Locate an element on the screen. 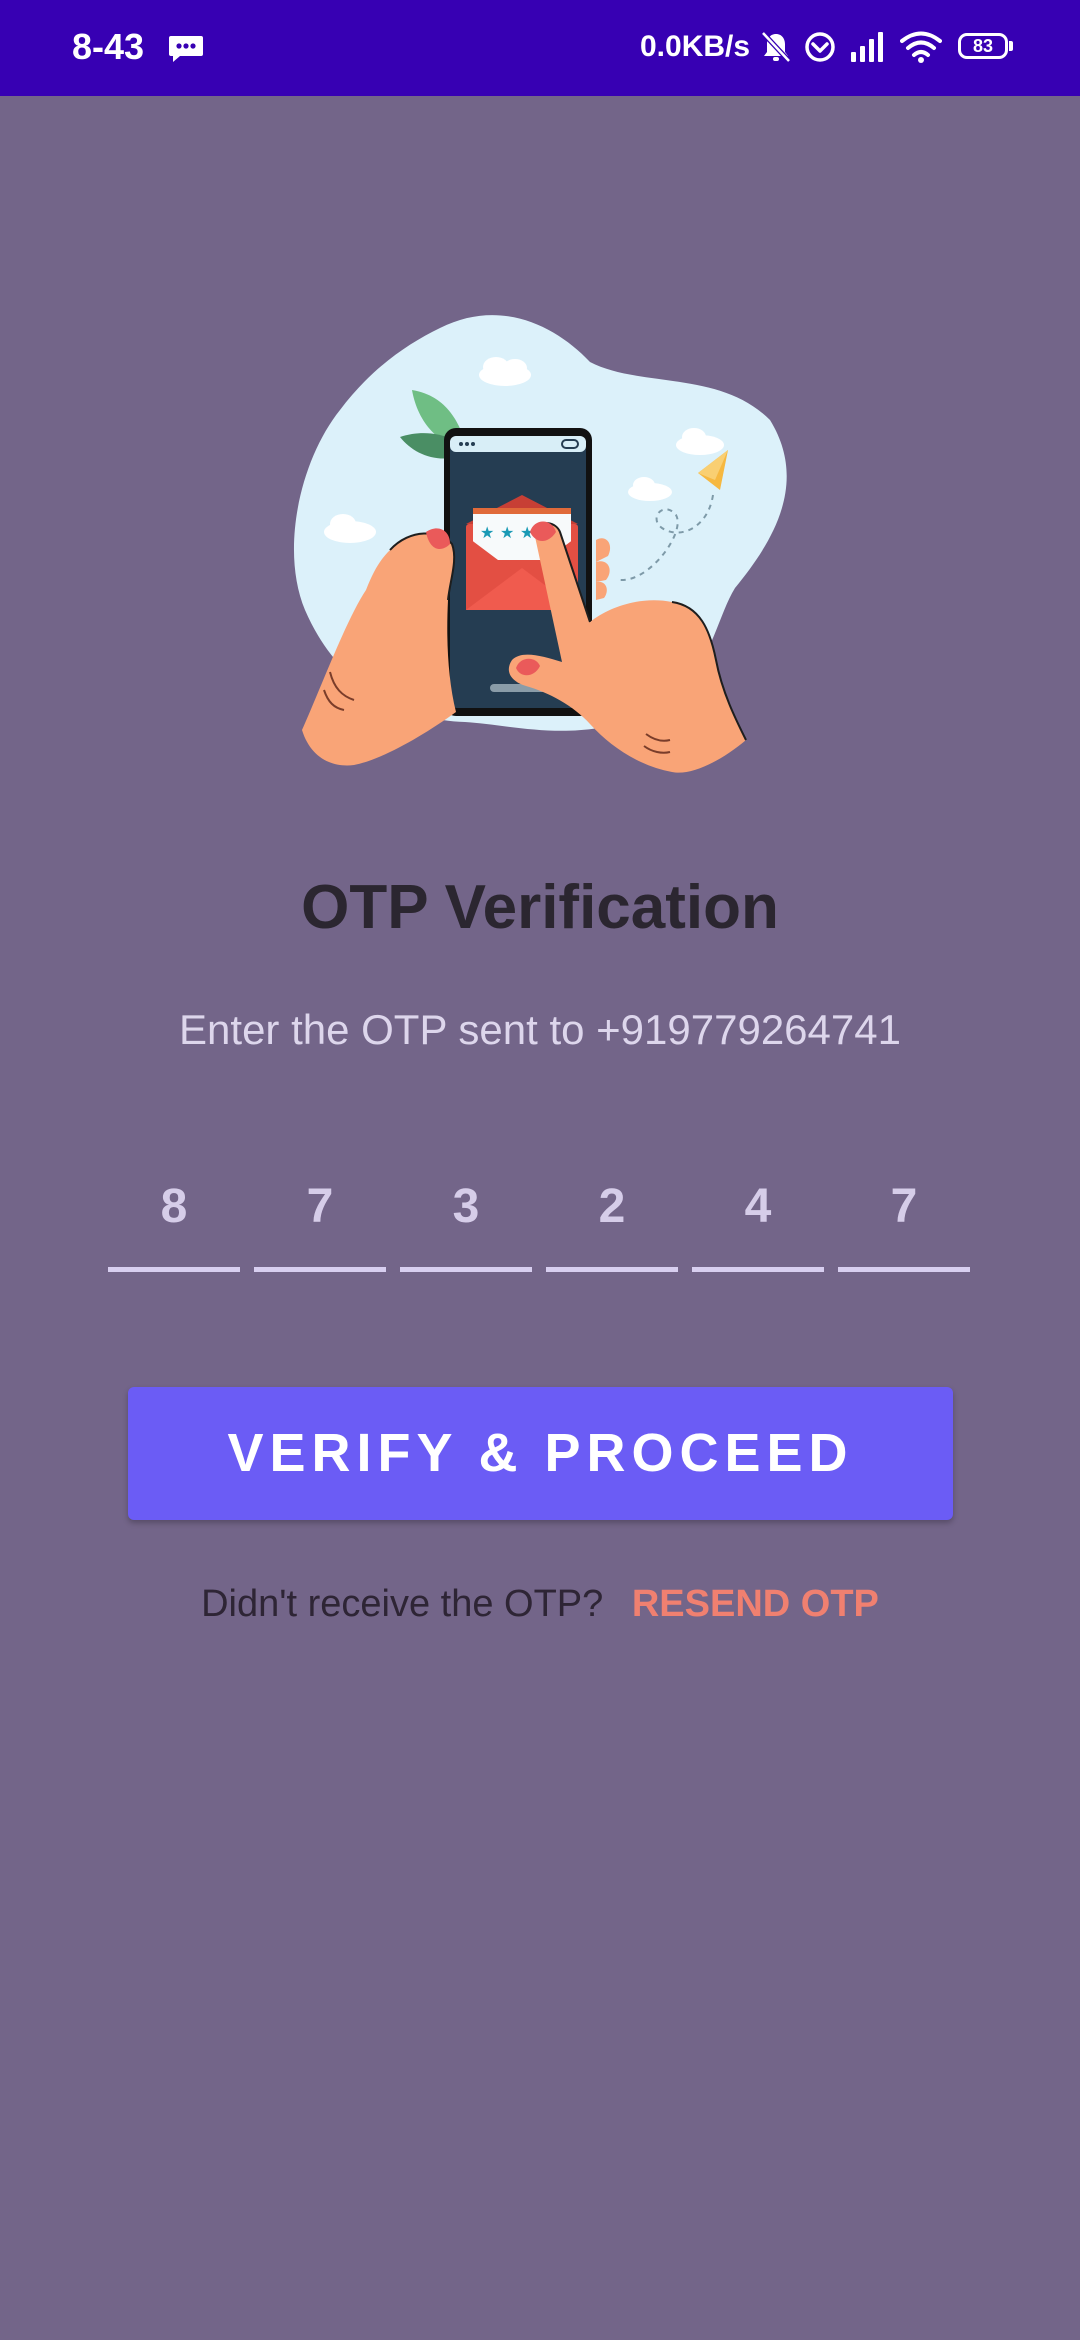 The image size is (1080, 2340). otp-digit-3: 3 is located at coordinates (466, 1220).